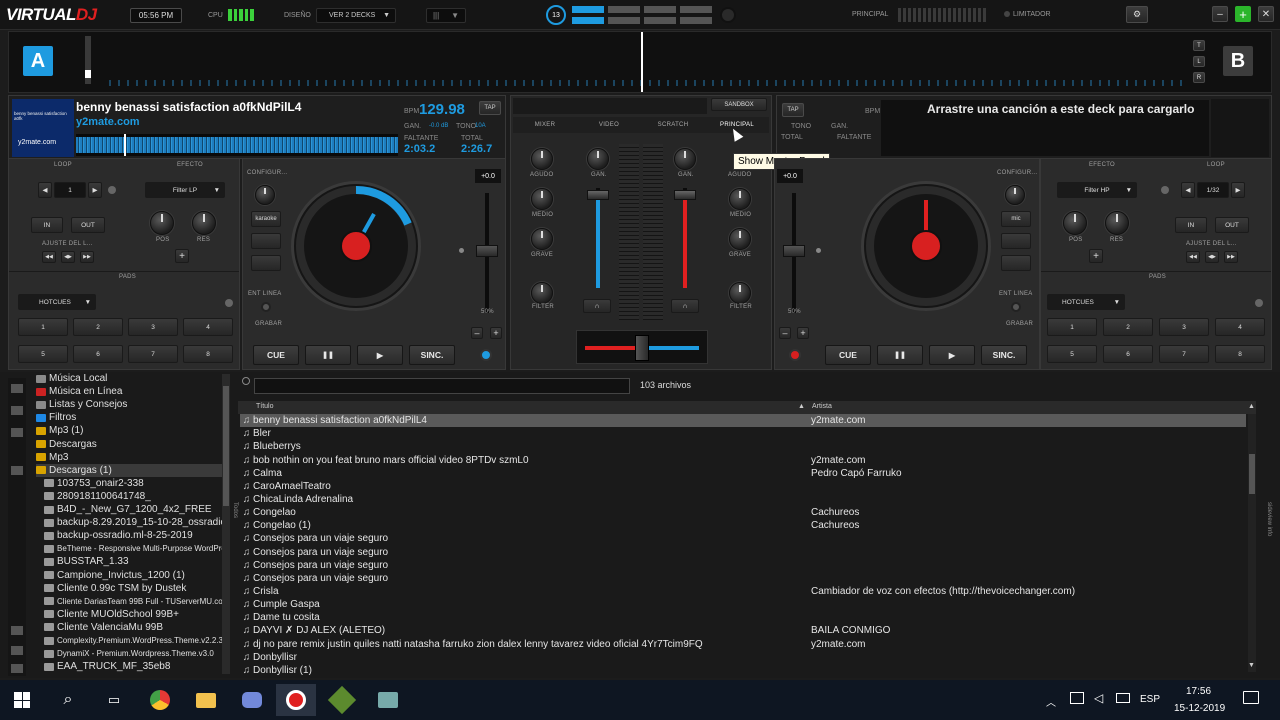  I want to click on file-explorer-icon, so click(206, 700).